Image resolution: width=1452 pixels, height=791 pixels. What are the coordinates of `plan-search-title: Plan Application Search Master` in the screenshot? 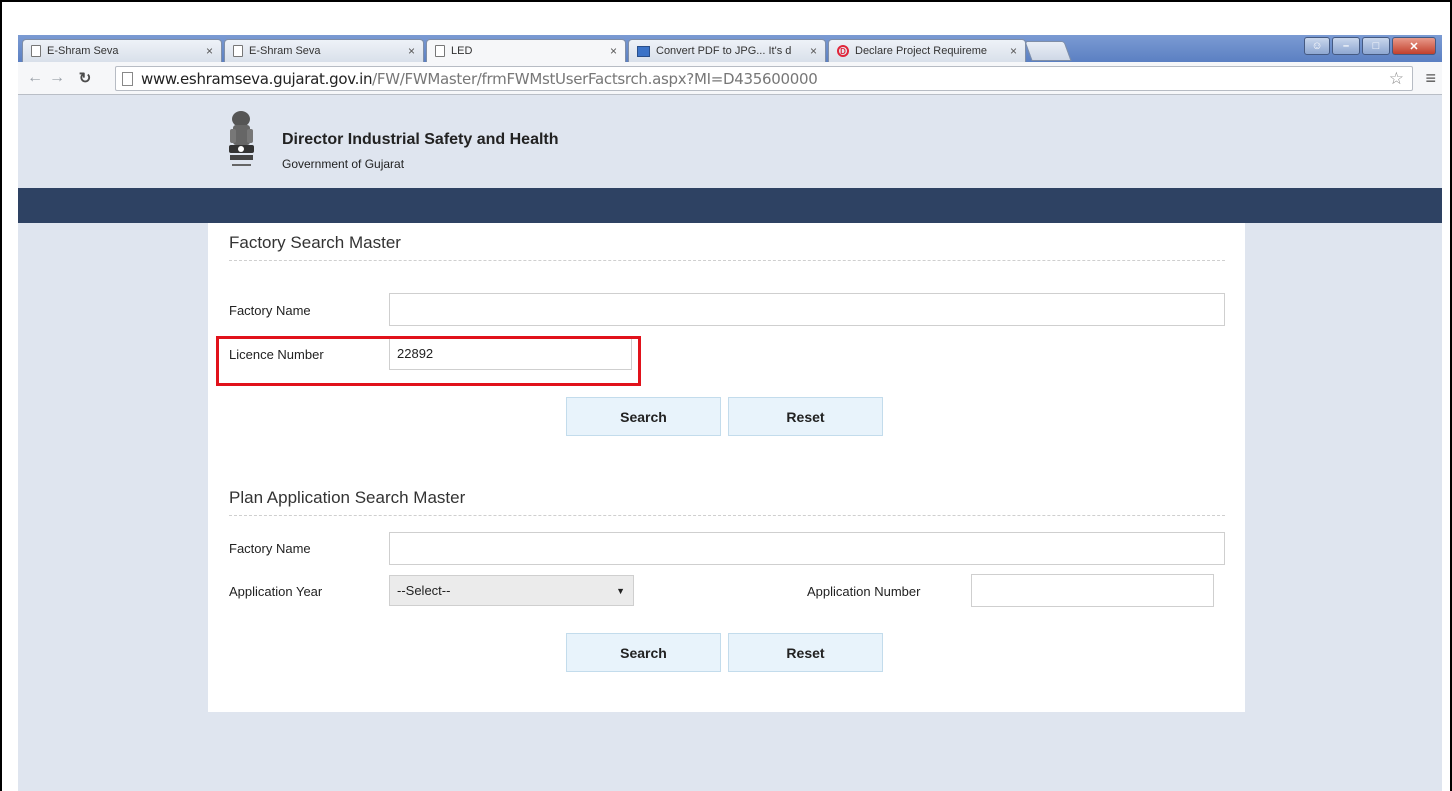 It's located at (347, 497).